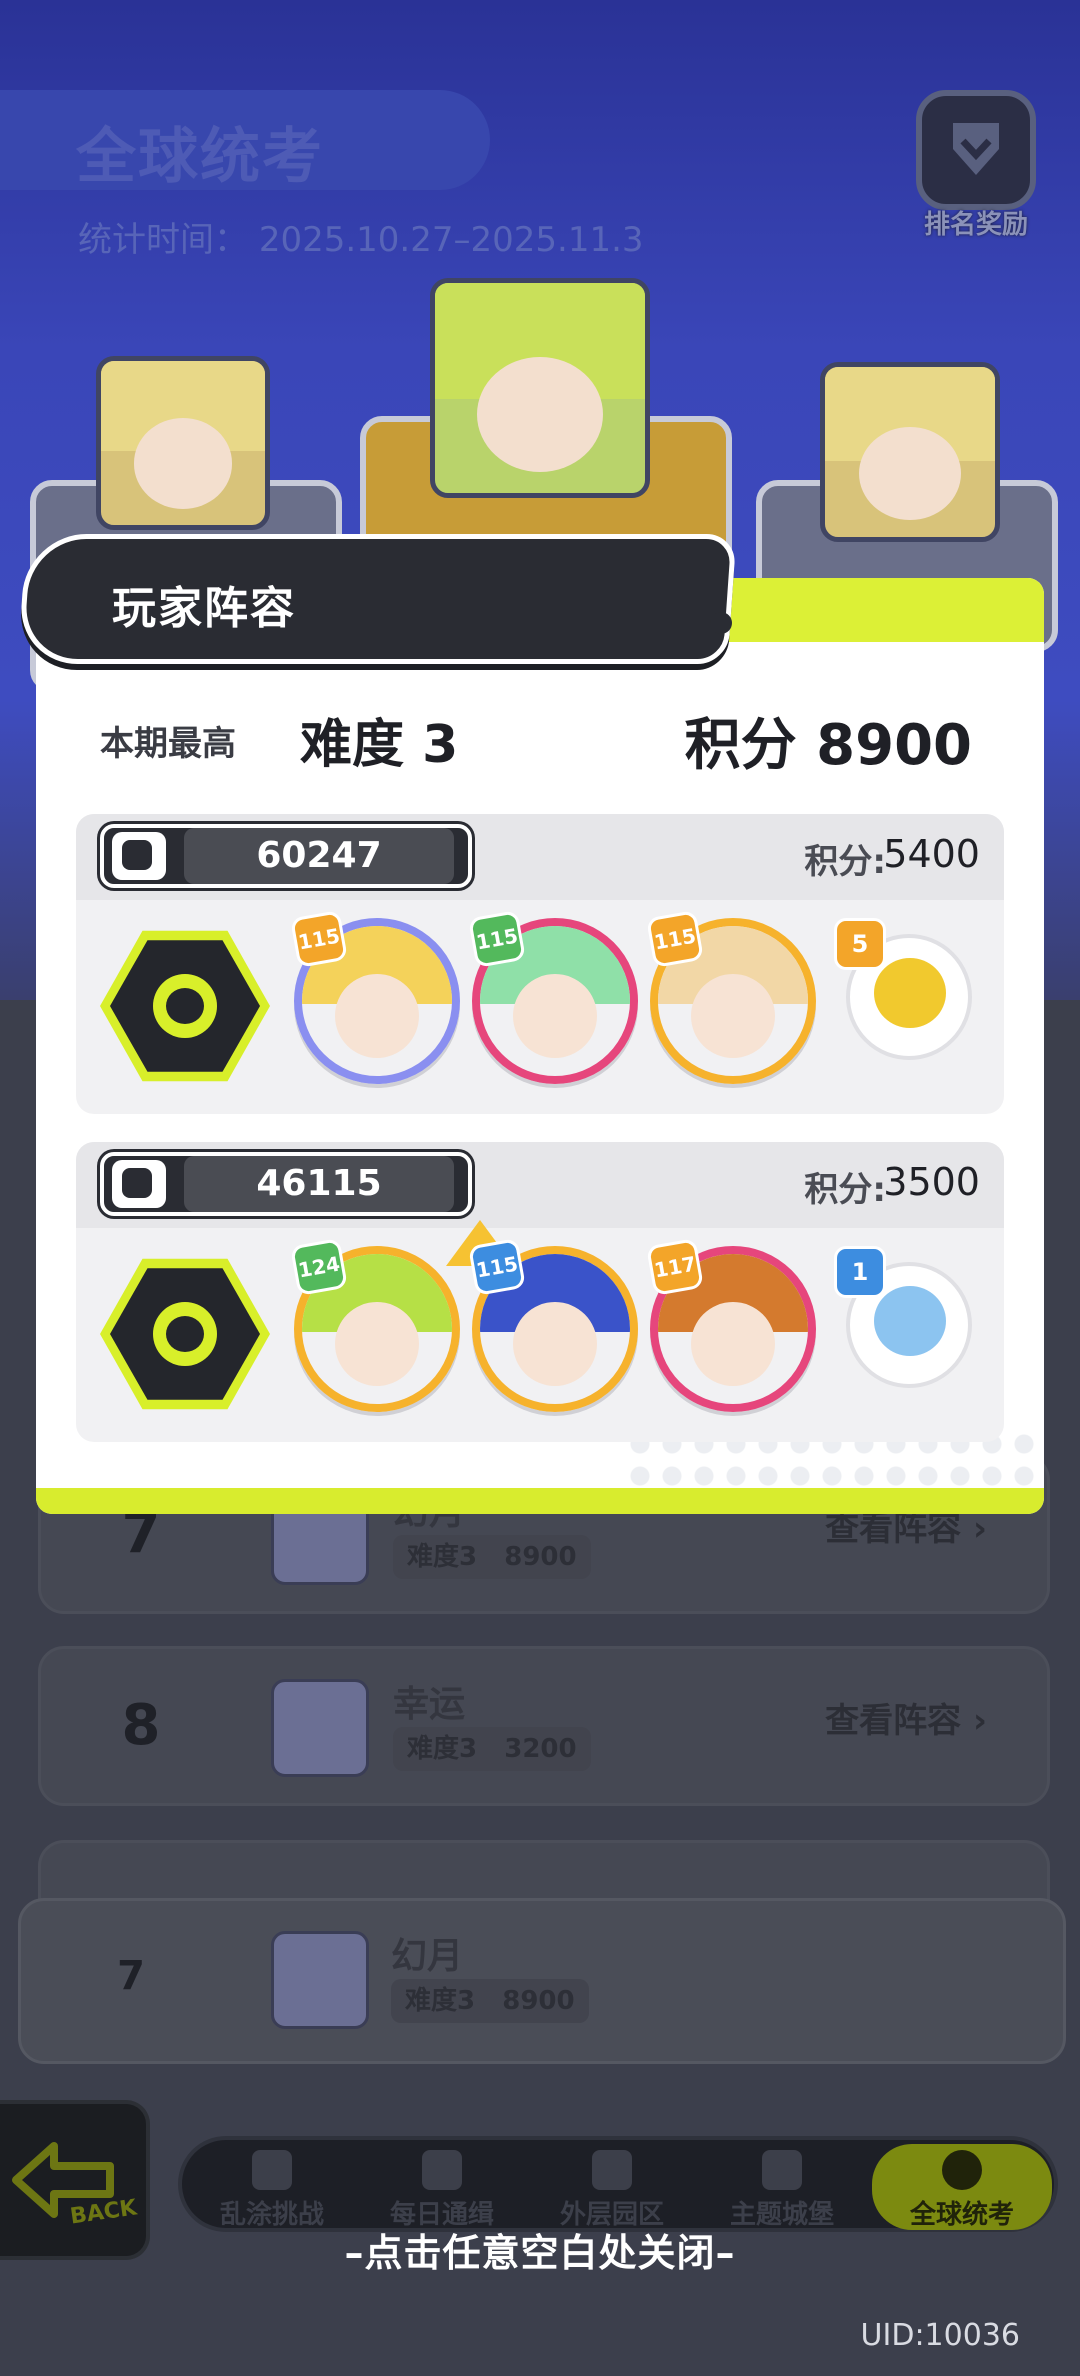 The width and height of the screenshot is (1080, 2376). Describe the element at coordinates (931, 854) in the screenshot. I see `team-score-value: 5400` at that location.